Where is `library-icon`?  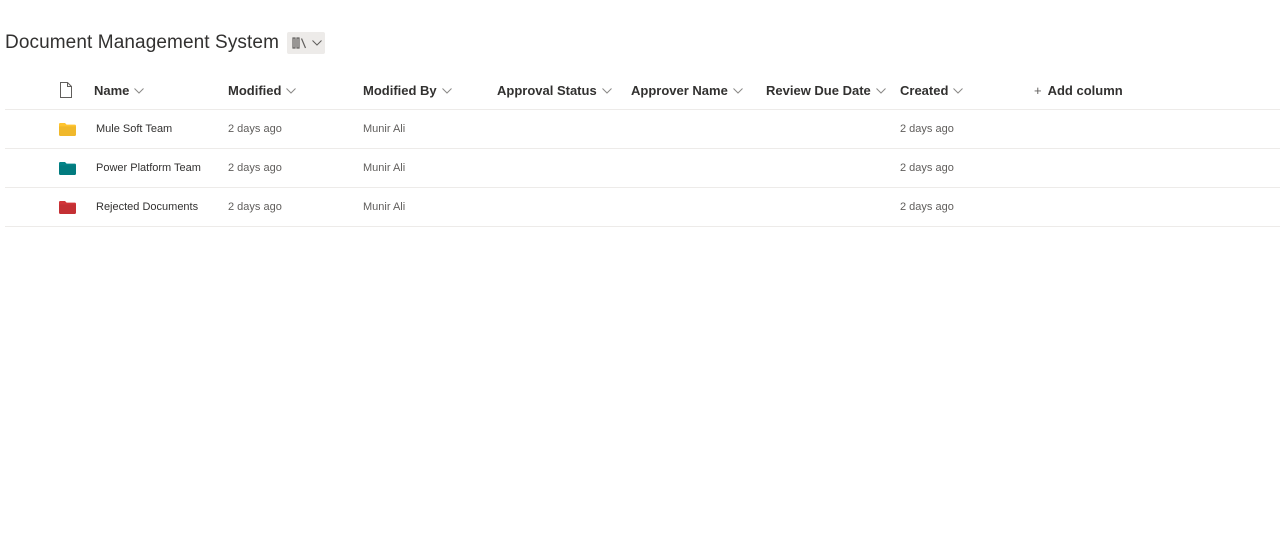
library-icon is located at coordinates (299, 43).